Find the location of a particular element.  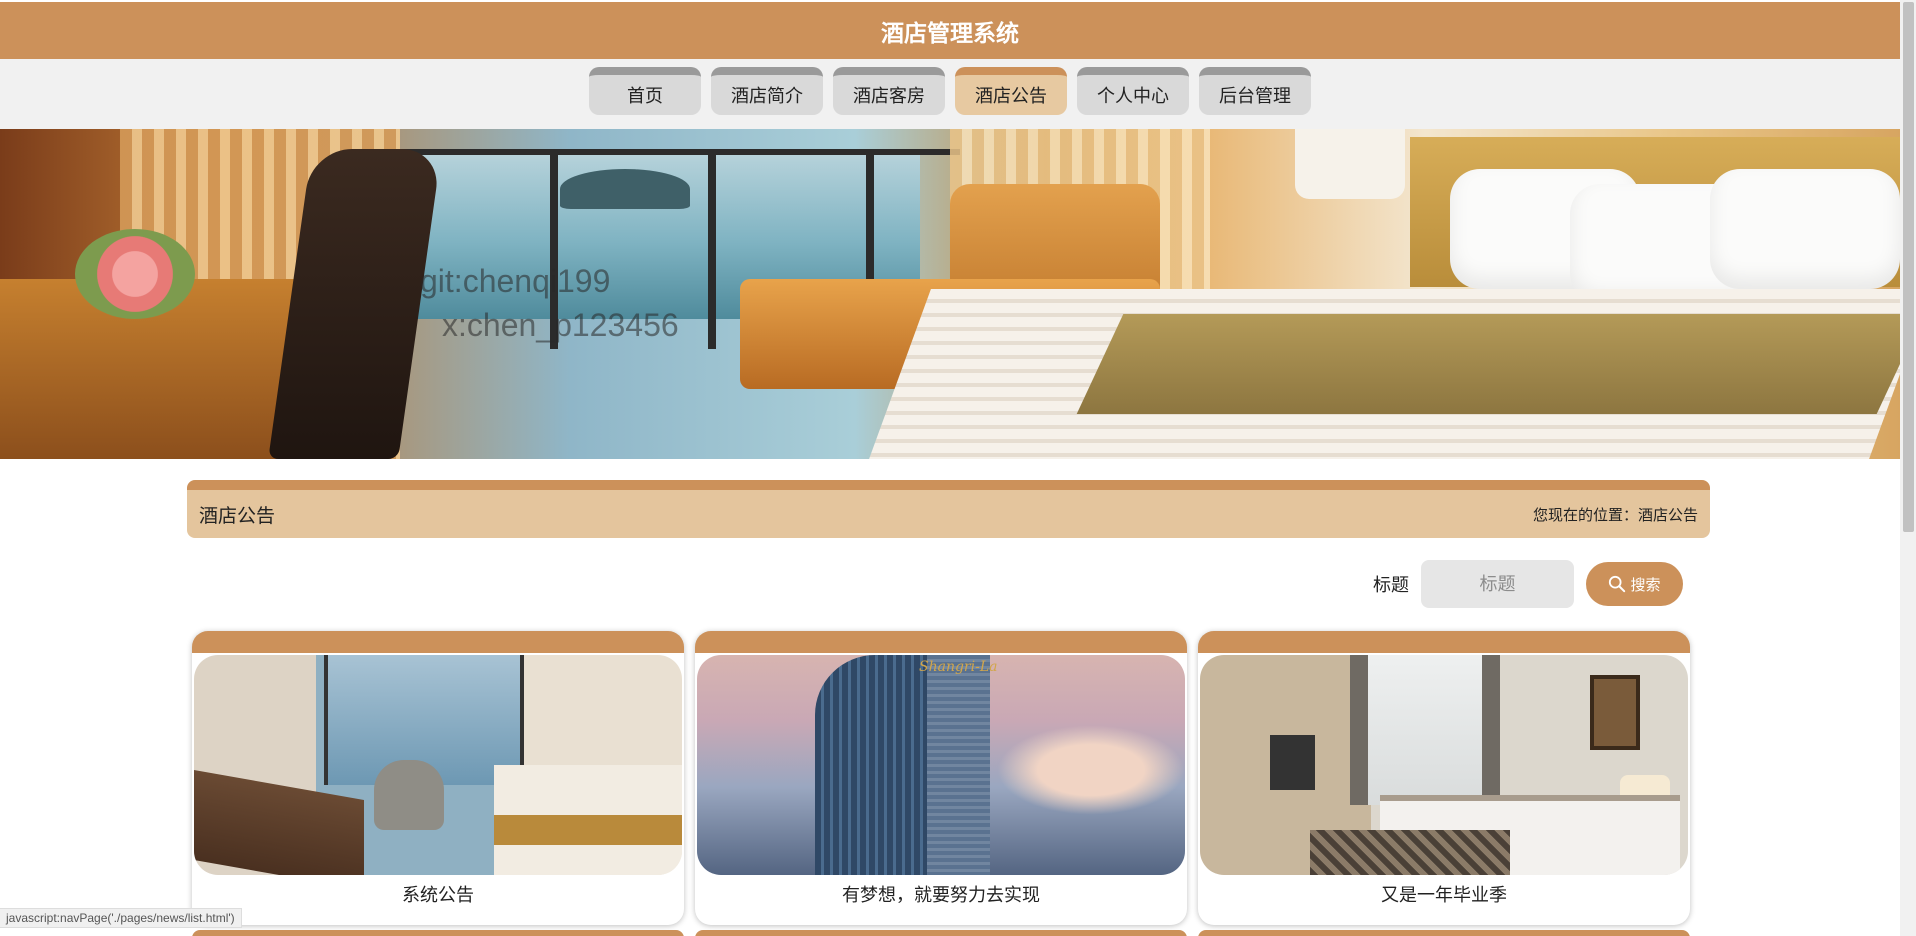

app-title-bar: 酒店管理系统 is located at coordinates (950, 30).